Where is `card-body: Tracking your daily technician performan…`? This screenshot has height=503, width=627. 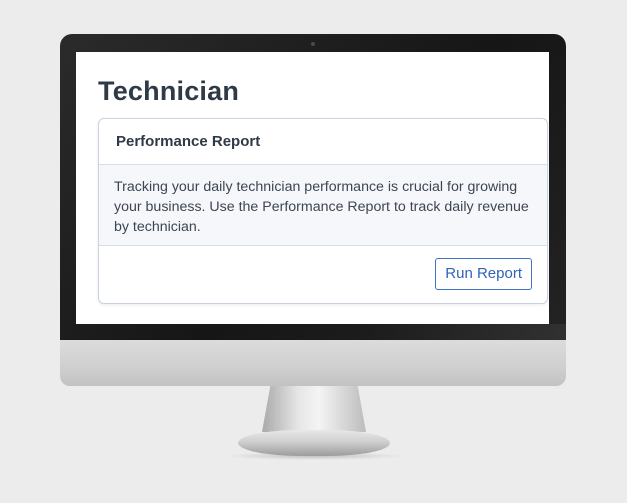 card-body: Tracking your daily technician performan… is located at coordinates (323, 205).